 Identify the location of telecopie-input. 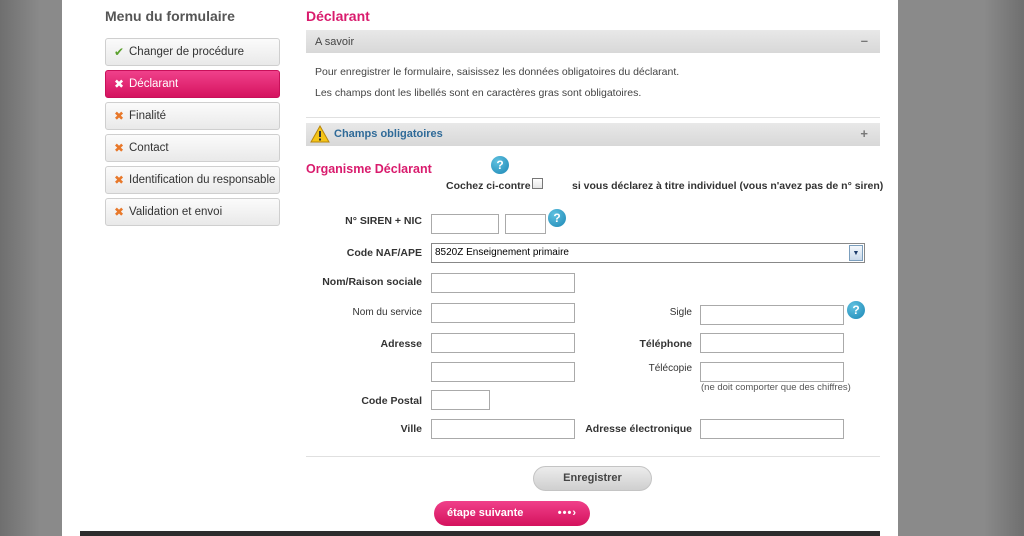
(772, 372).